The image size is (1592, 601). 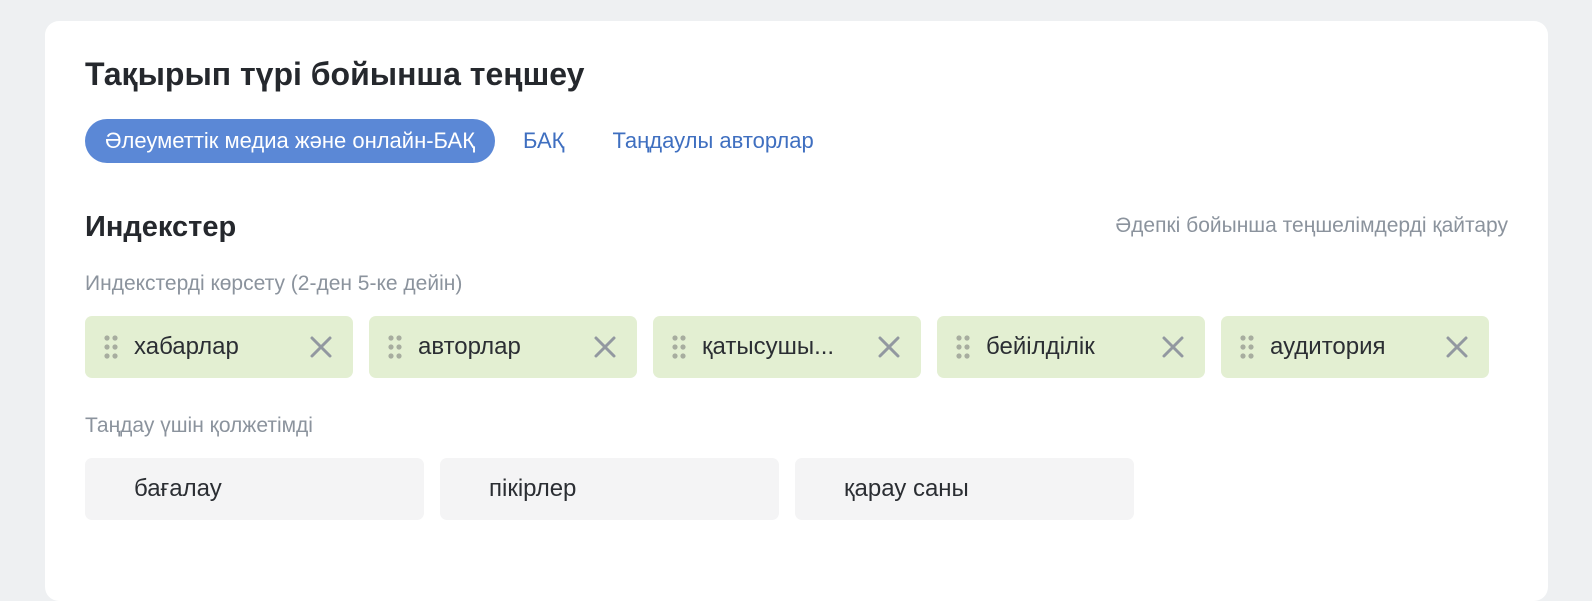 What do you see at coordinates (1328, 346) in the screenshot?
I see `chip-label: аудитория` at bounding box center [1328, 346].